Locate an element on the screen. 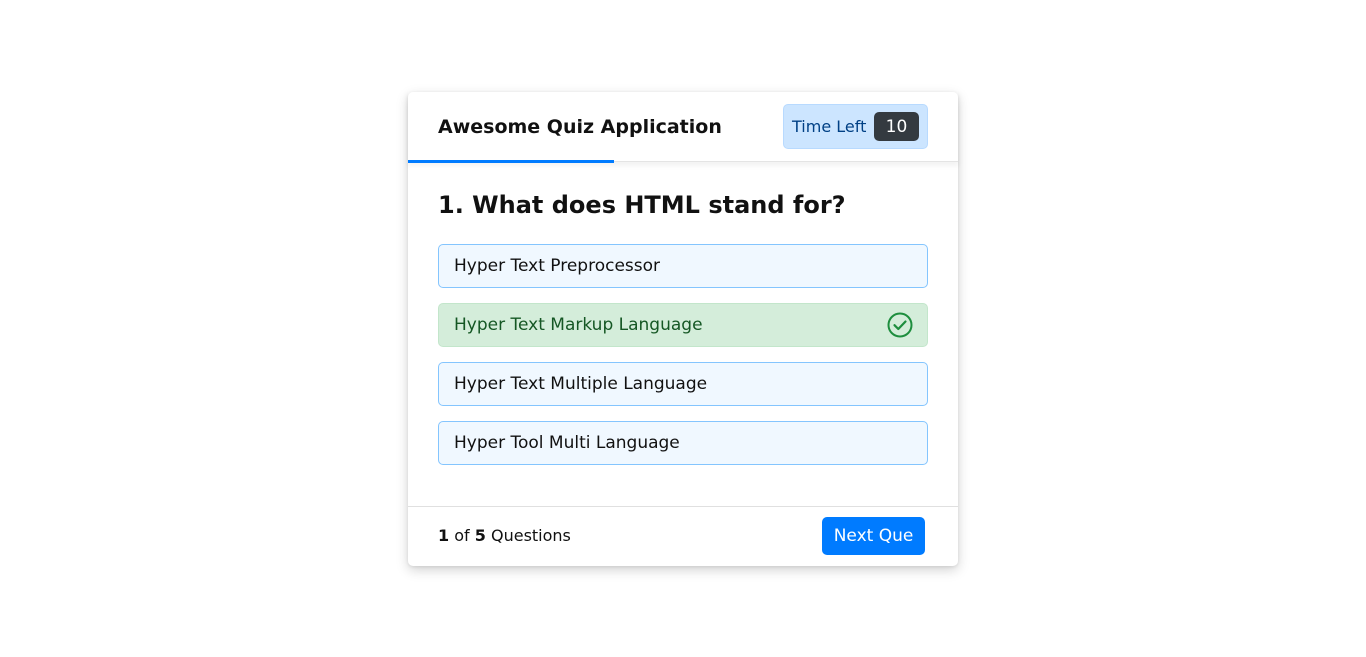  counter-questions-text: Questions is located at coordinates (530, 535).